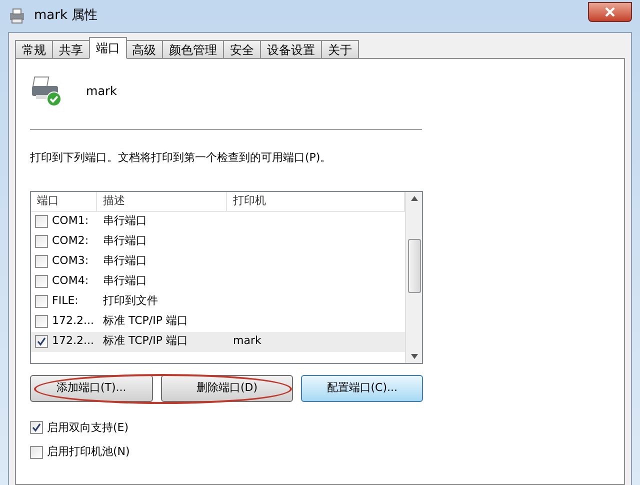  What do you see at coordinates (71, 49) in the screenshot?
I see `tab: 共享` at bounding box center [71, 49].